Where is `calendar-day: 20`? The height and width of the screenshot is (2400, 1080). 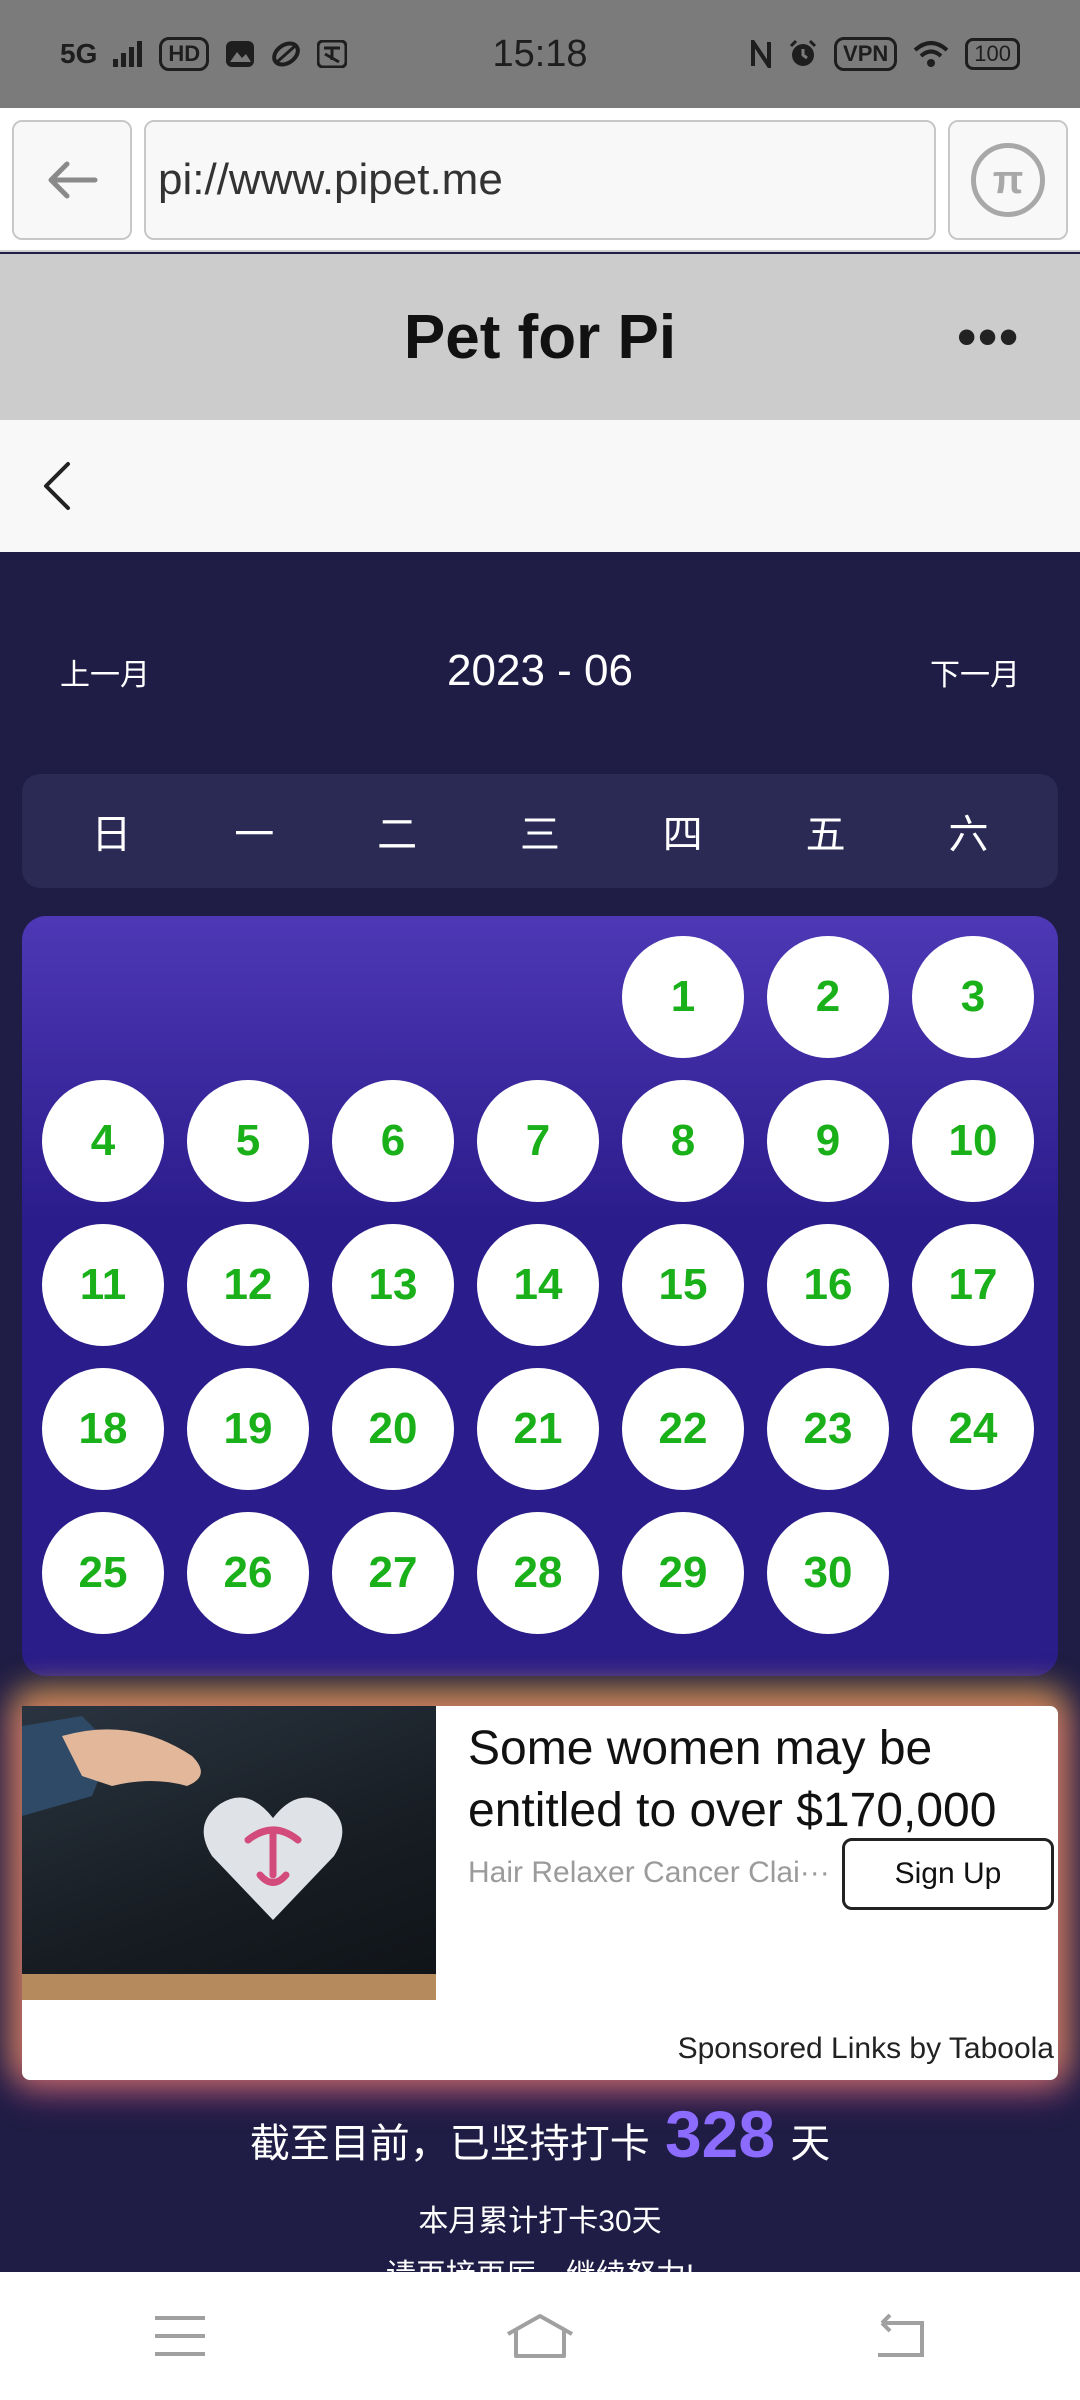 calendar-day: 20 is located at coordinates (393, 1429).